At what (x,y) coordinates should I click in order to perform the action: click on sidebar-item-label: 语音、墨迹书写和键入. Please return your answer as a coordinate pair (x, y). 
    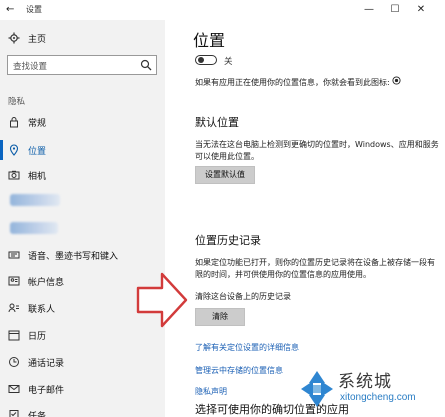
    Looking at the image, I should click on (73, 256).